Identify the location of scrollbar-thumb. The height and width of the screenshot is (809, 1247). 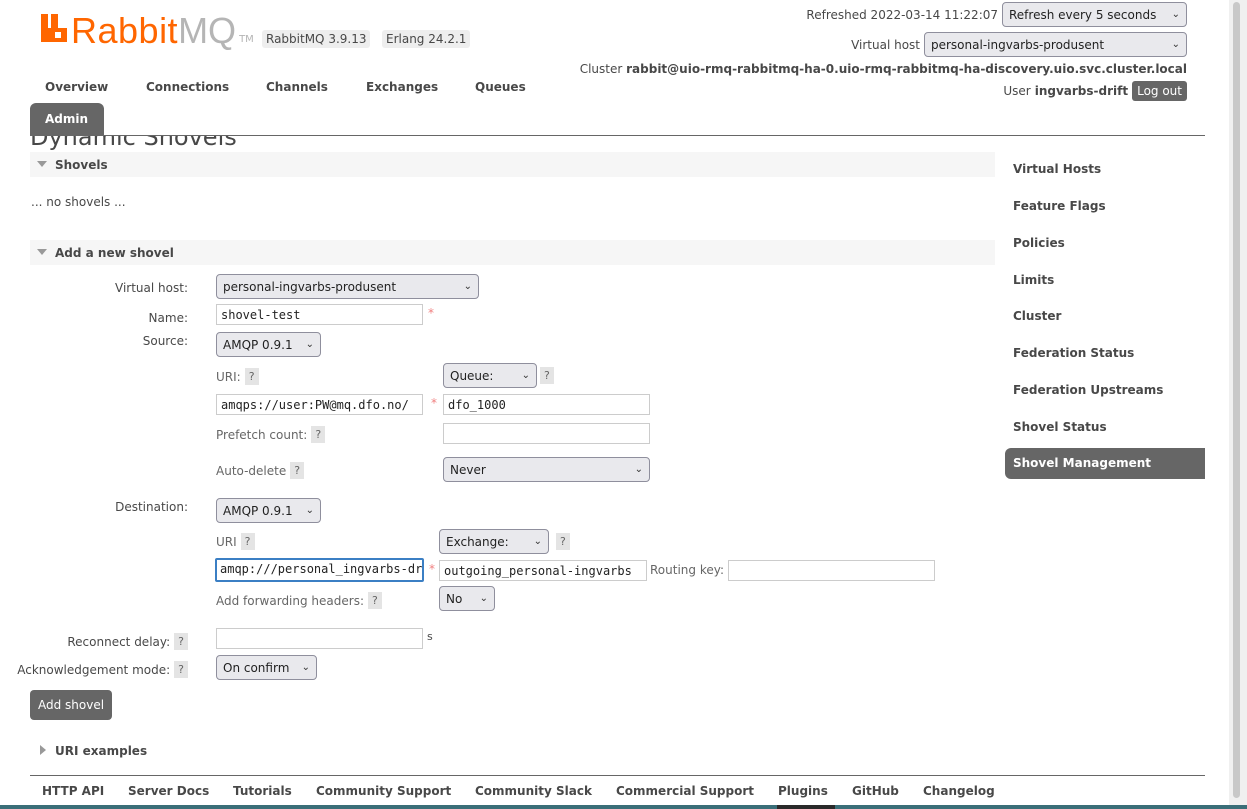
(1236, 400).